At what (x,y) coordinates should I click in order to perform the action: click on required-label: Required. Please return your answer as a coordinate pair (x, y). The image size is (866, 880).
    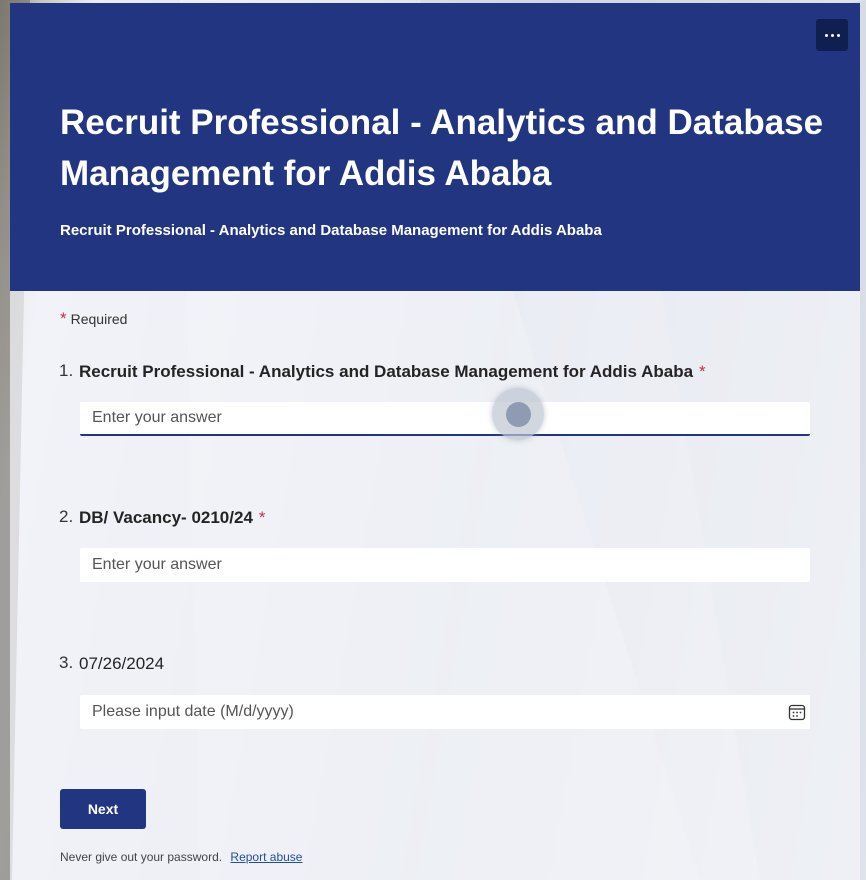
    Looking at the image, I should click on (99, 319).